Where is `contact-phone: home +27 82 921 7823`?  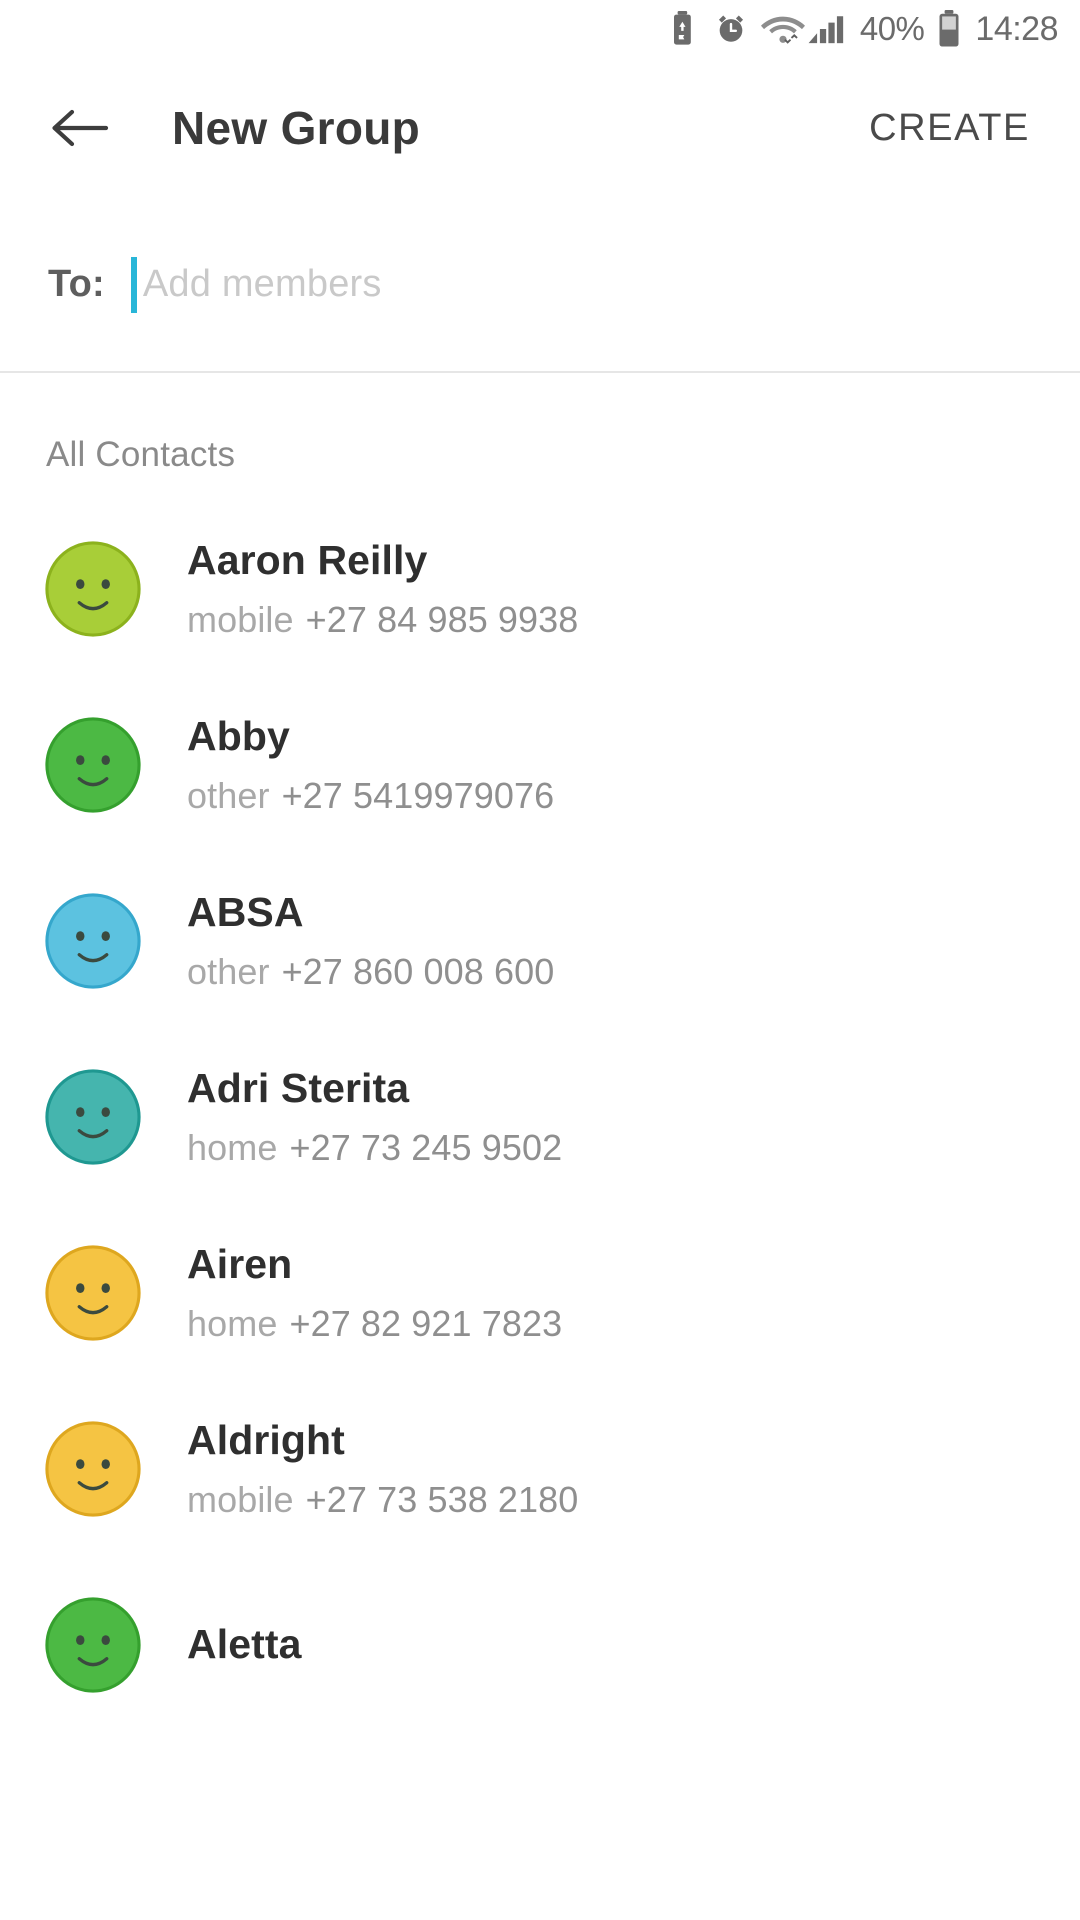
contact-phone: home +27 82 921 7823 is located at coordinates (374, 1324).